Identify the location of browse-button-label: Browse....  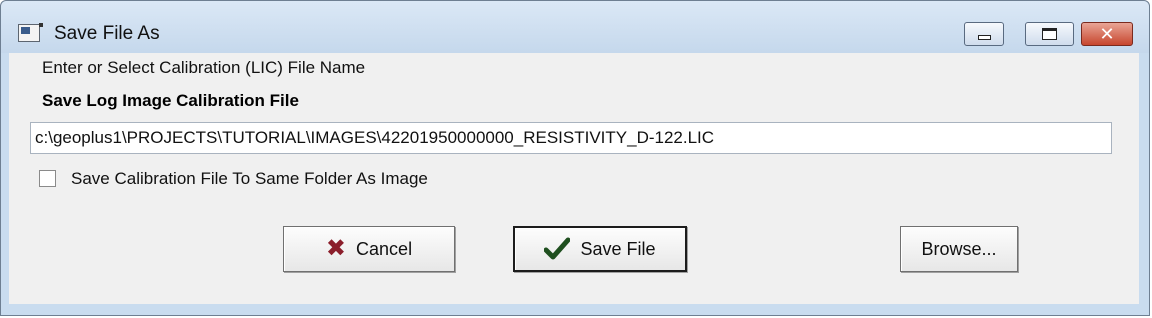
(959, 248).